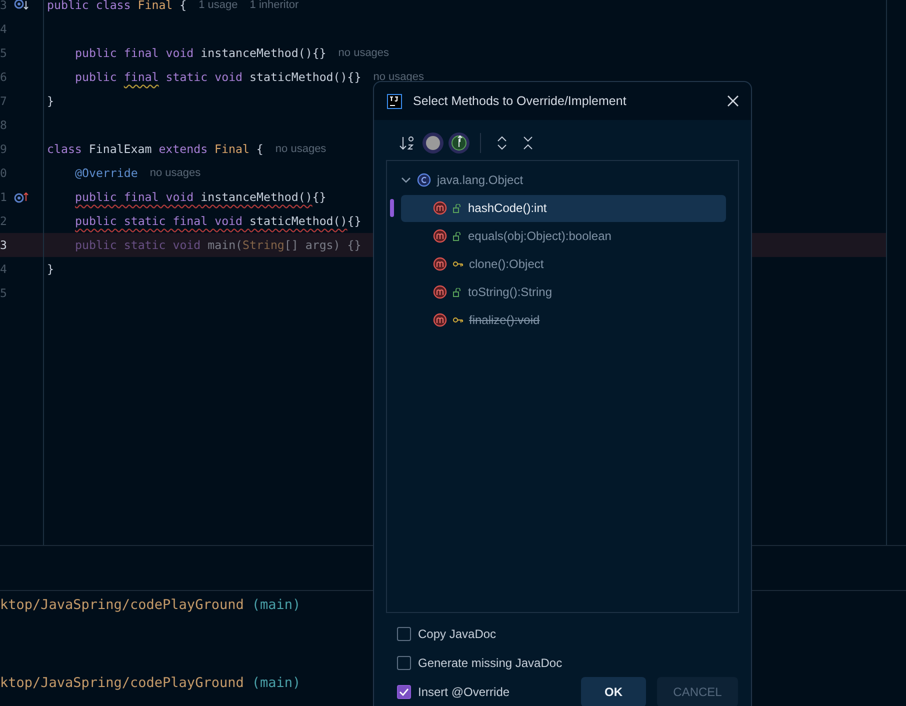 This screenshot has height=706, width=906. Describe the element at coordinates (4, 101) in the screenshot. I see `line-number: 7` at that location.